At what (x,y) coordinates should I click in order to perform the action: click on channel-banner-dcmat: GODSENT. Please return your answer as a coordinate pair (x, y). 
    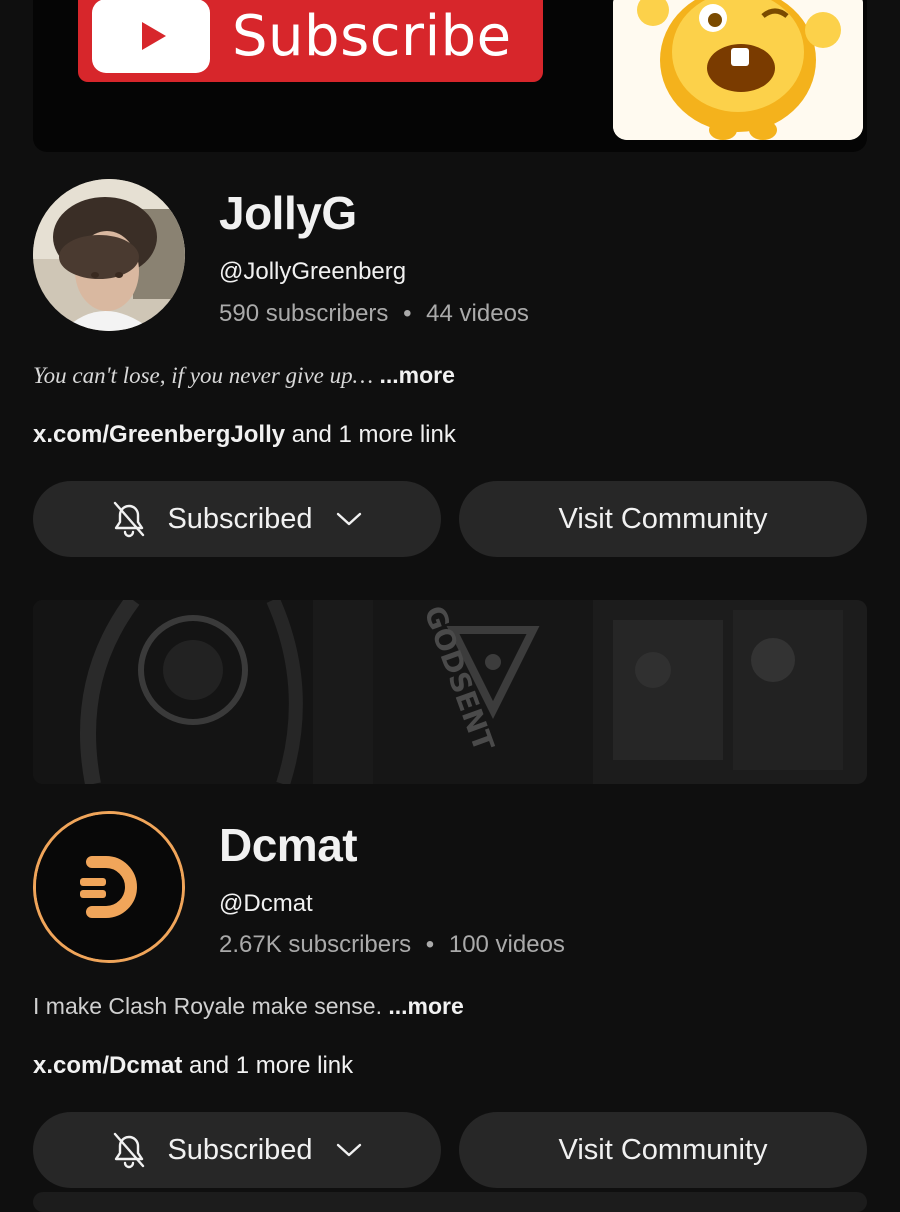
    Looking at the image, I should click on (450, 692).